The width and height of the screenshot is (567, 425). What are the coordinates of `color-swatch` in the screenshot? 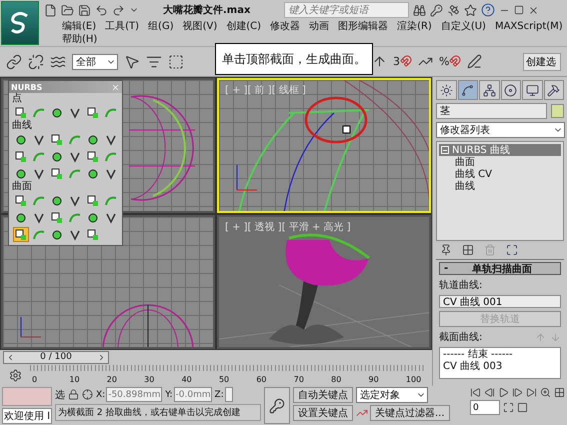 It's located at (557, 111).